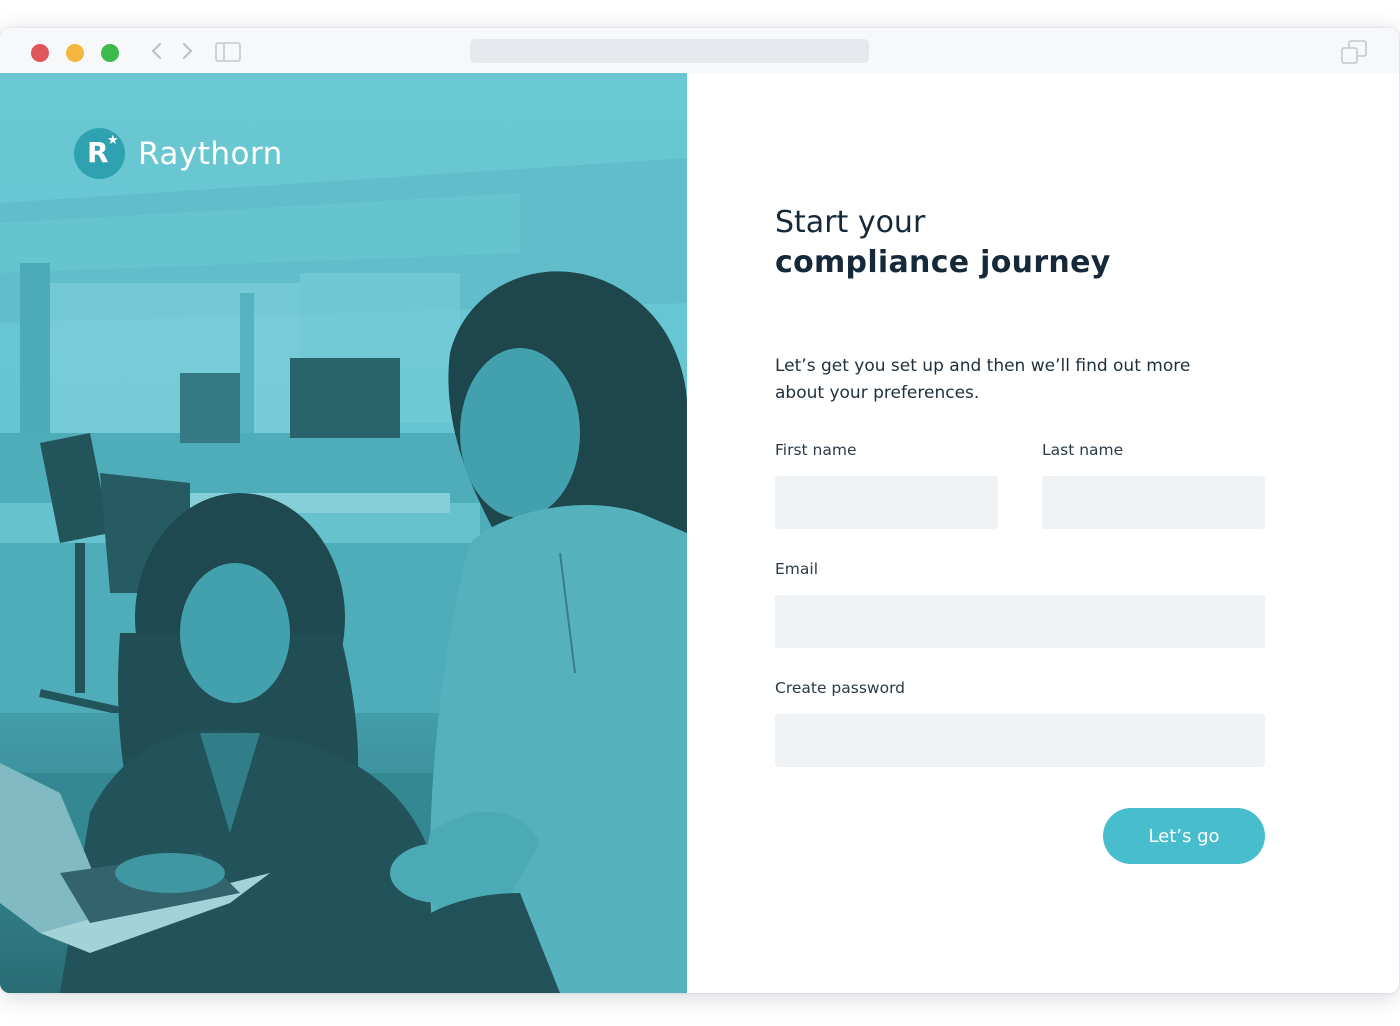 The image size is (1400, 1026). What do you see at coordinates (943, 243) in the screenshot?
I see `page-title: Start your compliance journey` at bounding box center [943, 243].